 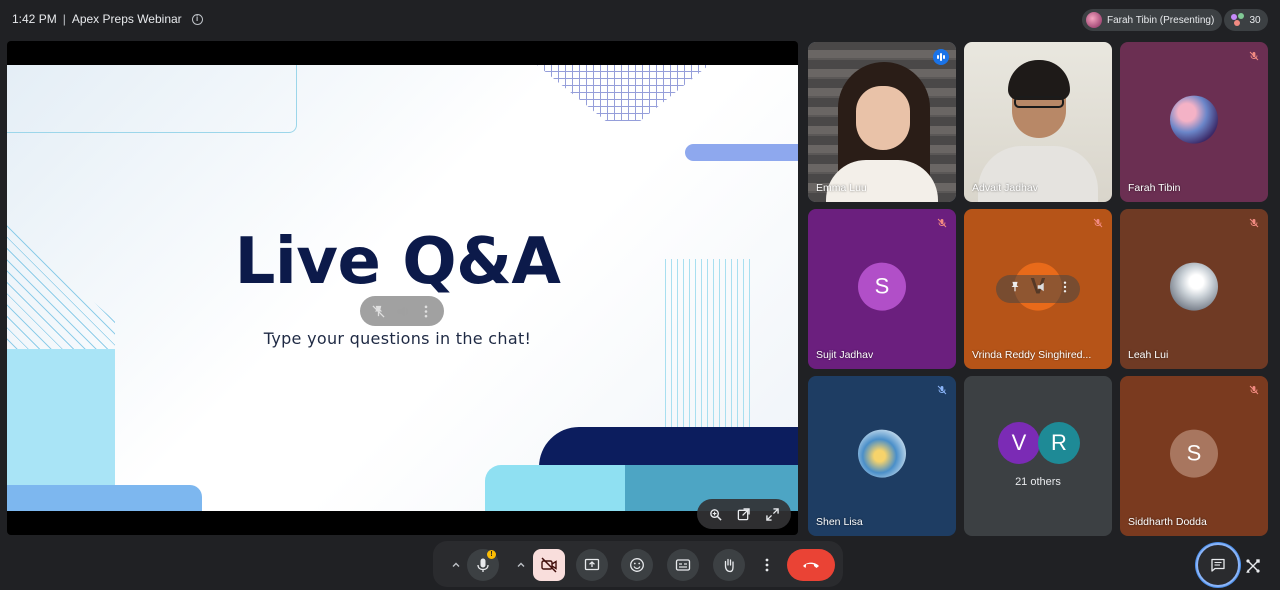 I want to click on captions-icon, so click(x=683, y=565).